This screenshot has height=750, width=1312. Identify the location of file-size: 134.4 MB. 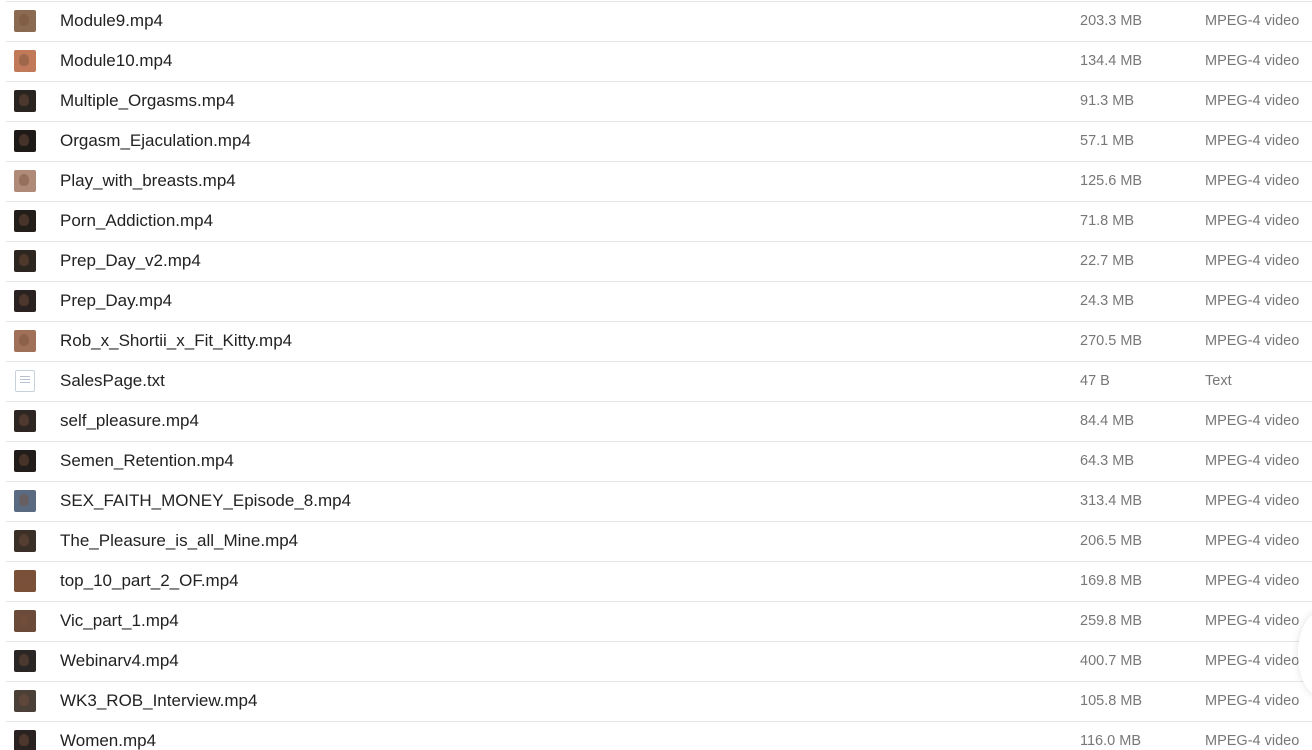
(1111, 61).